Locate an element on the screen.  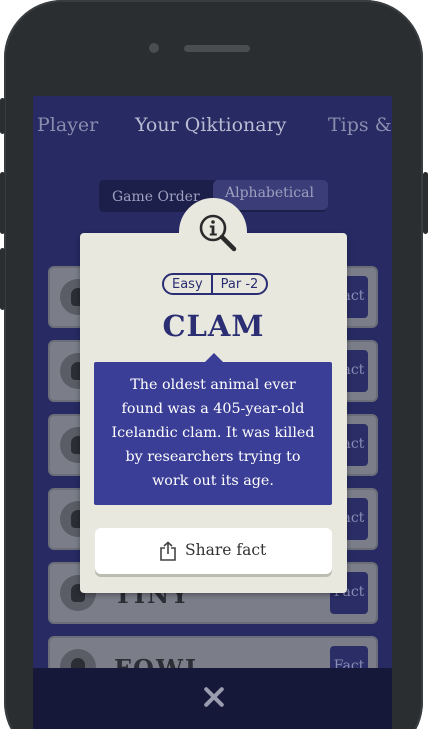
word-title: CLAM is located at coordinates (213, 326).